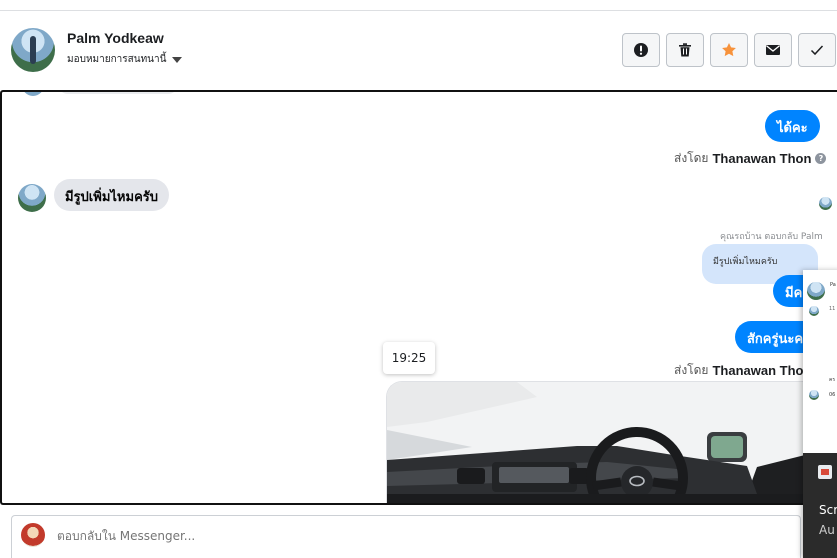 The image size is (837, 558). Describe the element at coordinates (832, 309) in the screenshot. I see `overlay-mini-num: 11` at that location.